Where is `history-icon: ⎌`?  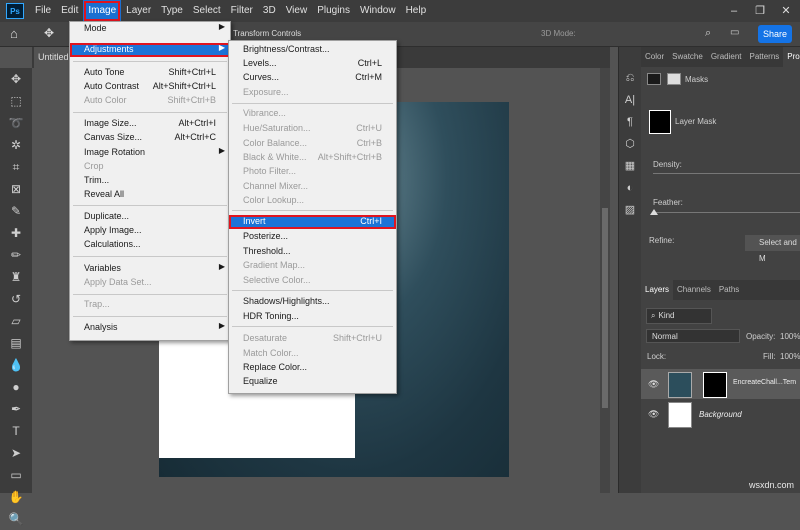 history-icon: ⎌ is located at coordinates (630, 78).